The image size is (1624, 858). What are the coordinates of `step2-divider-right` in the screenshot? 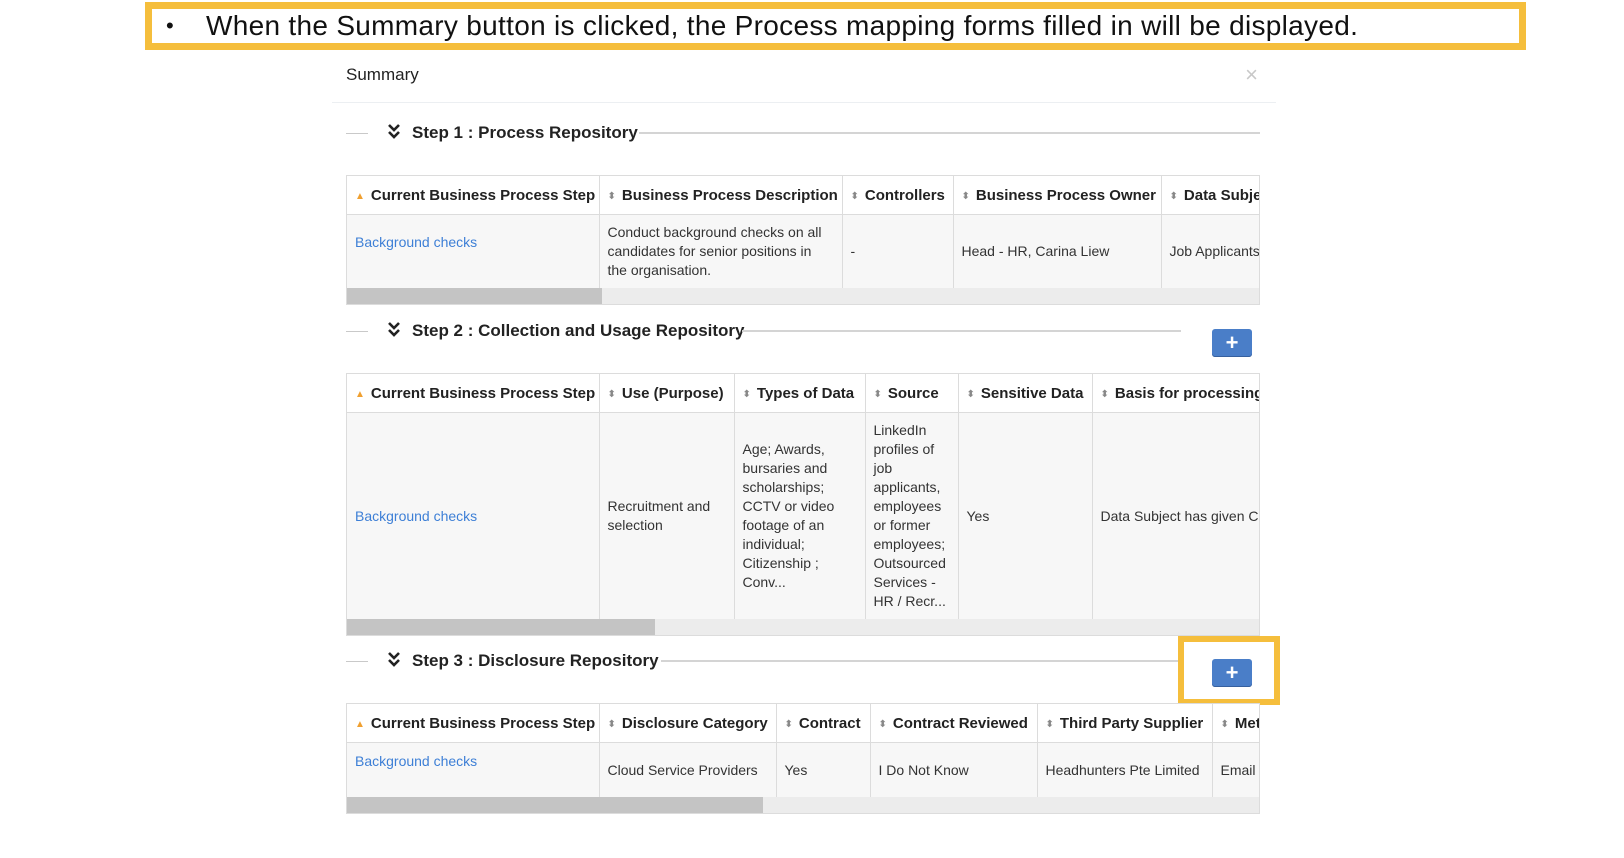 It's located at (961, 331).